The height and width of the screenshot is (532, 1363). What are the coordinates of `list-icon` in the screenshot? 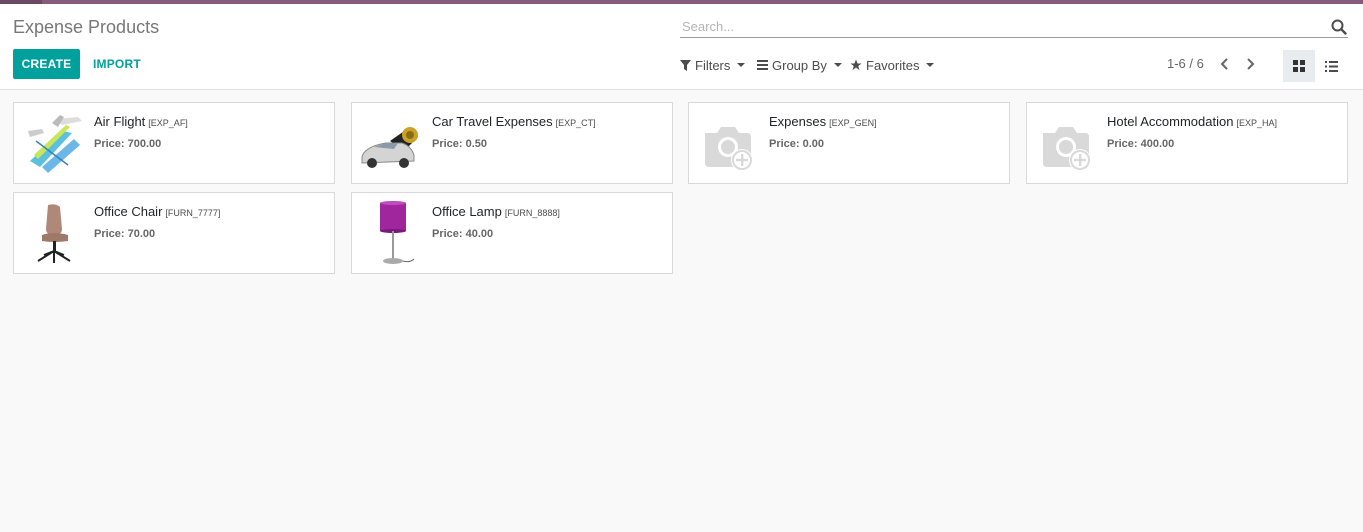 It's located at (1331, 66).